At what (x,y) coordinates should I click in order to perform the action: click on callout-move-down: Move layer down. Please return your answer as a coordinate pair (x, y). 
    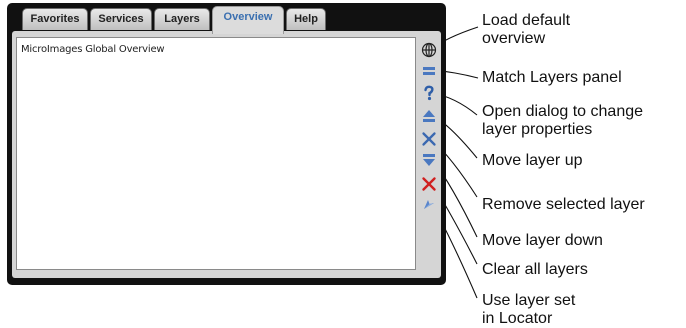
    Looking at the image, I should click on (542, 241).